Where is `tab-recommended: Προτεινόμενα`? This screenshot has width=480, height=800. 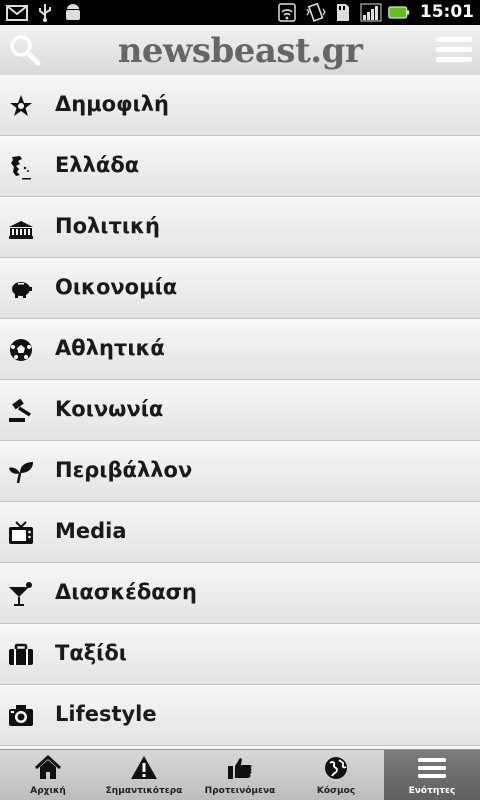
tab-recommended: Προτεινόμενα is located at coordinates (240, 775).